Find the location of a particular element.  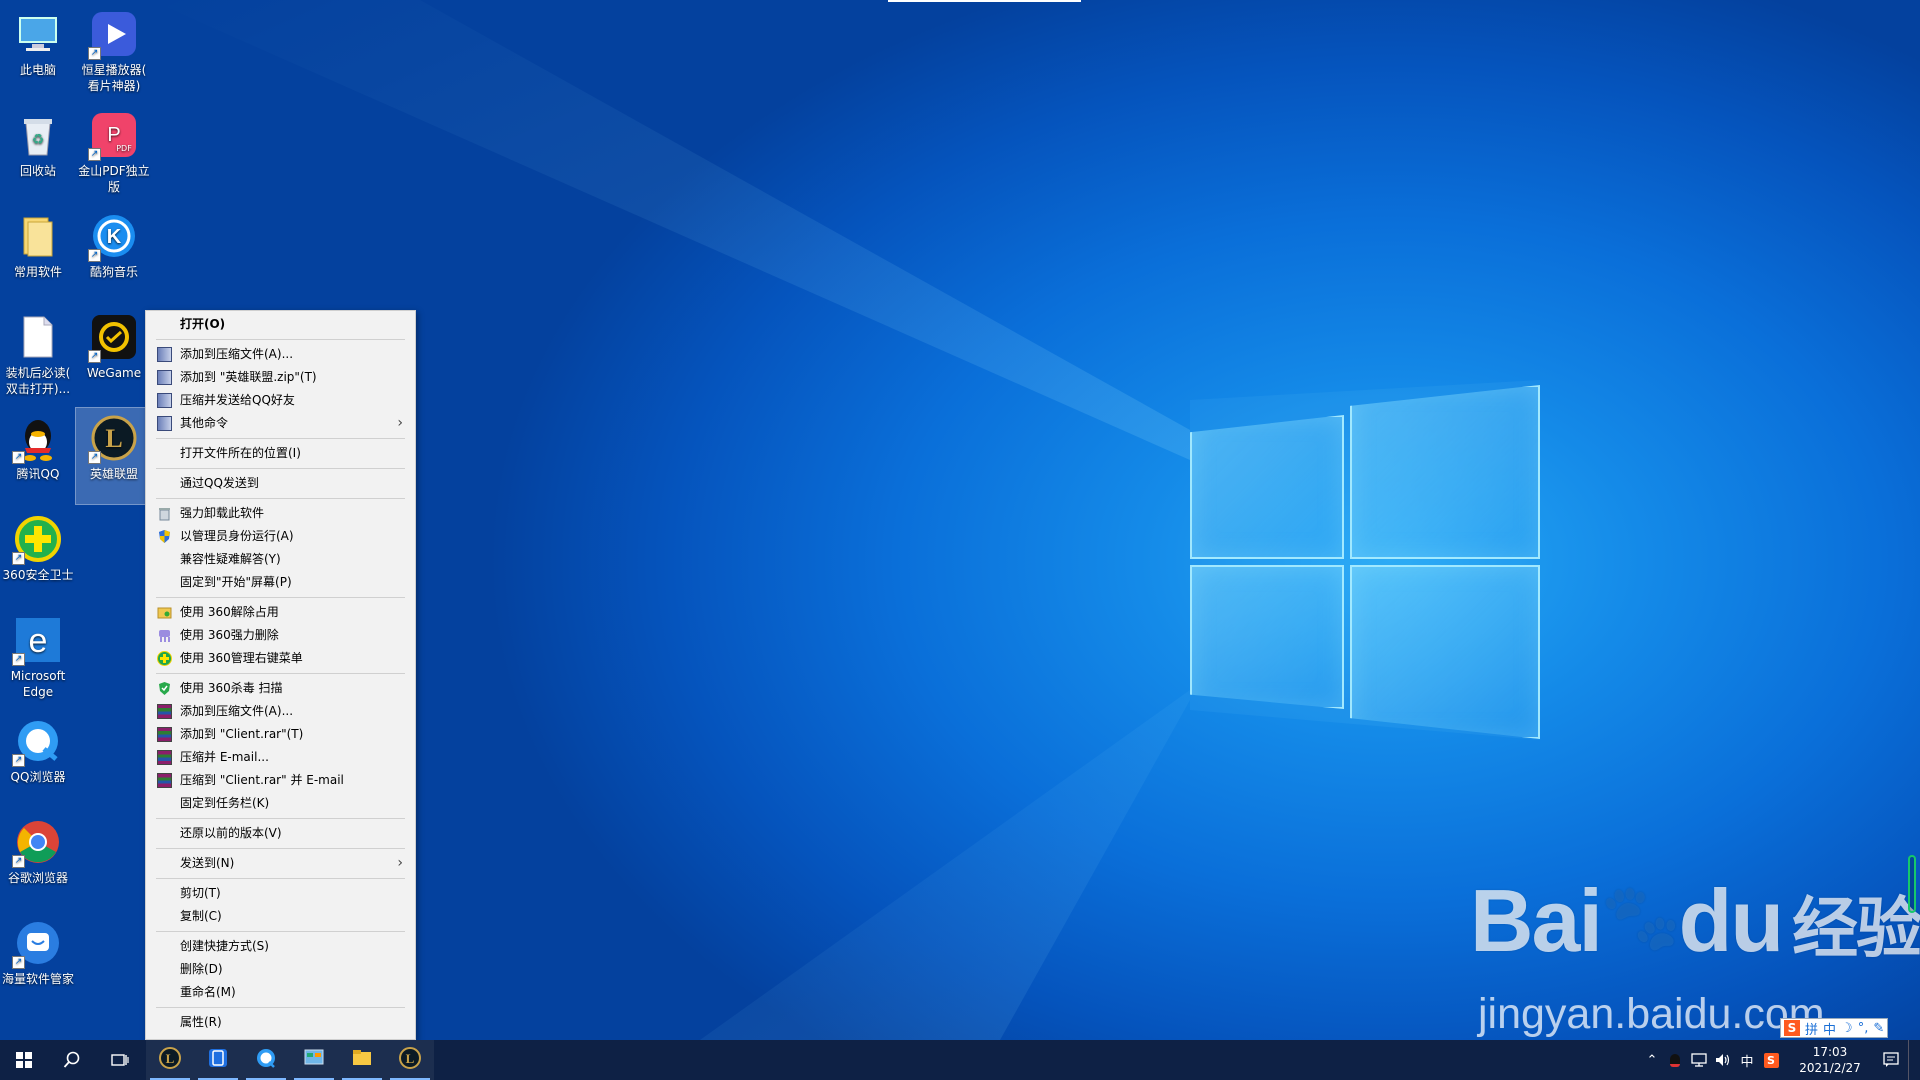

menu-item: 属性(R) is located at coordinates (280, 1022).